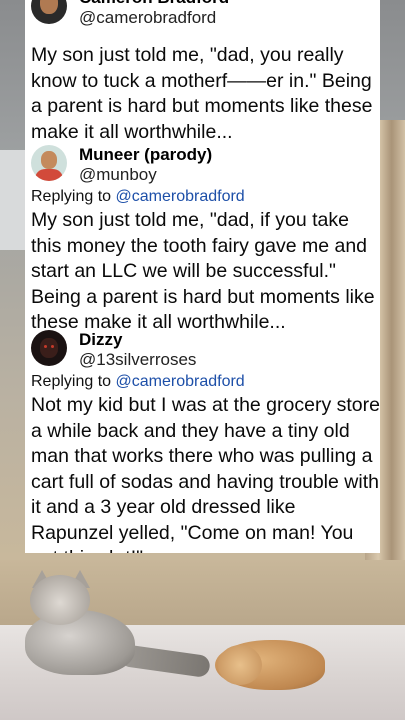 The image size is (405, 720). I want to click on avatar-shirt-icon, so click(49, 175).